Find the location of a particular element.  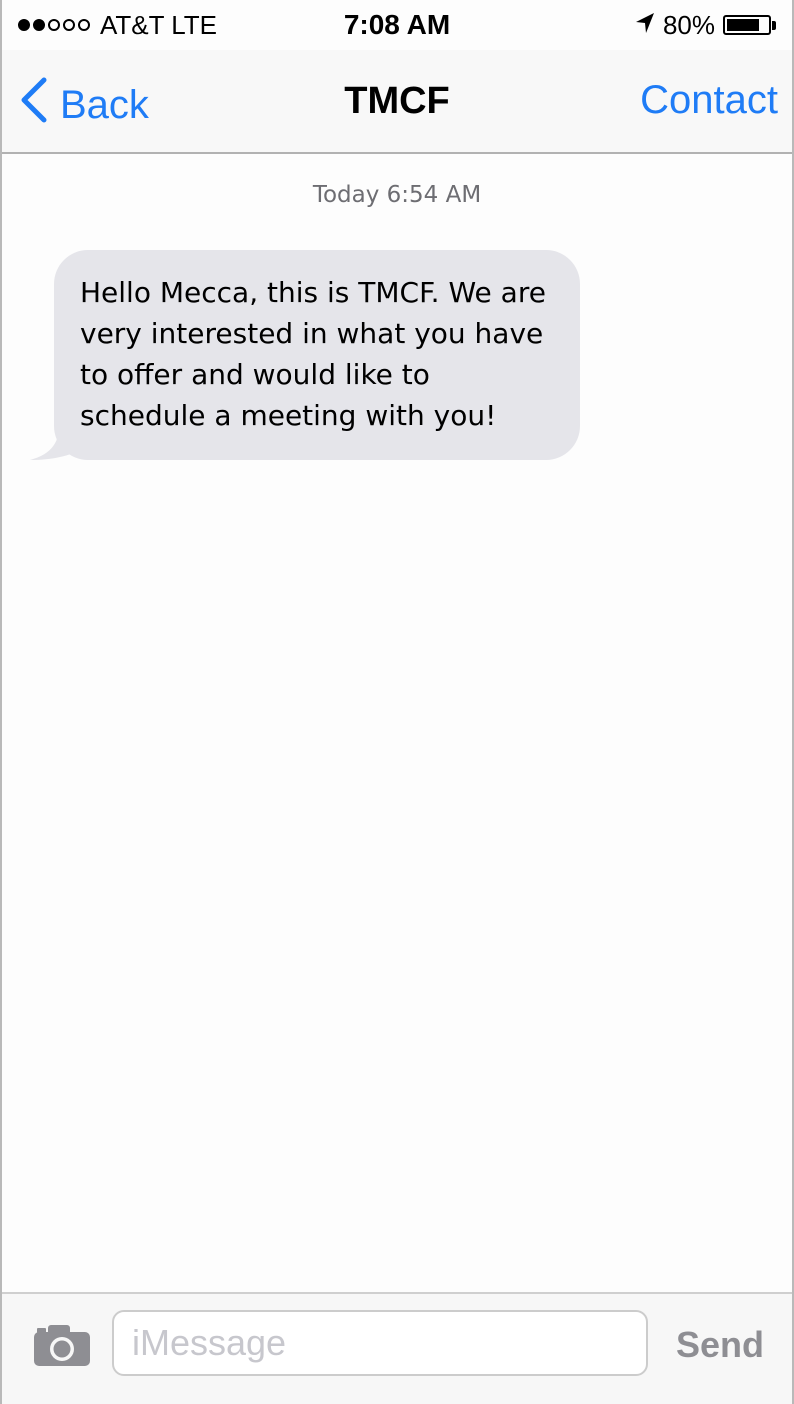

message-timestamp: Today 6:54 AM is located at coordinates (397, 195).